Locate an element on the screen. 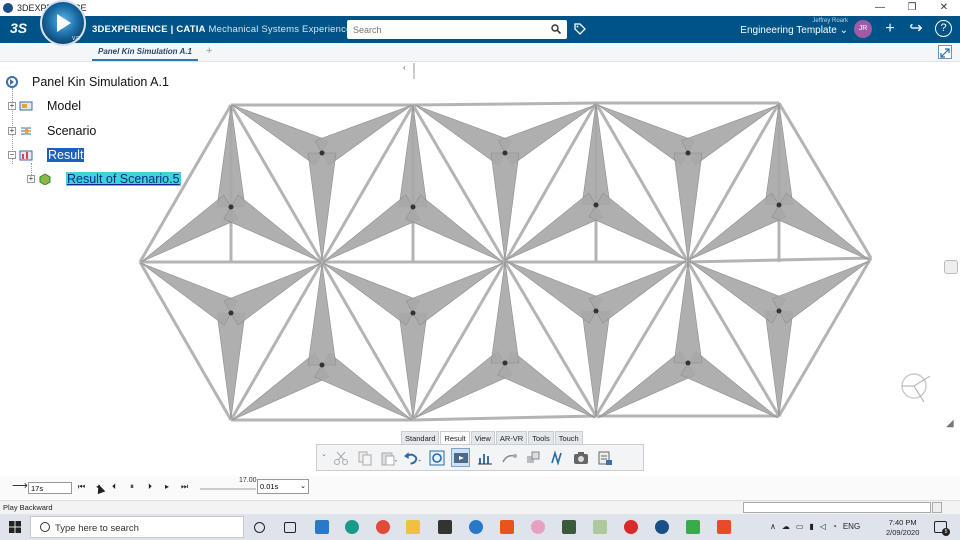 This screenshot has width=960, height=540. step-select: 0.01s ⌄ is located at coordinates (283, 486).